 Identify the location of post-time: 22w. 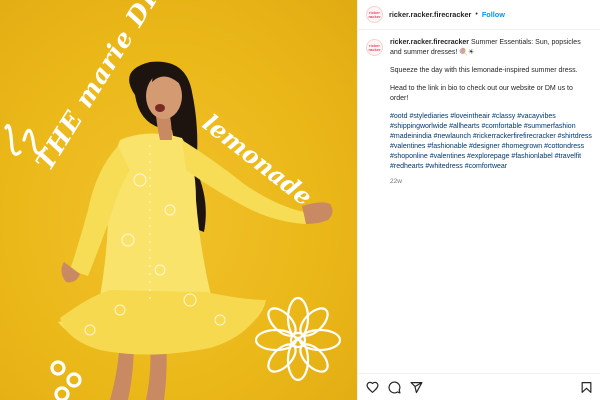
(491, 182).